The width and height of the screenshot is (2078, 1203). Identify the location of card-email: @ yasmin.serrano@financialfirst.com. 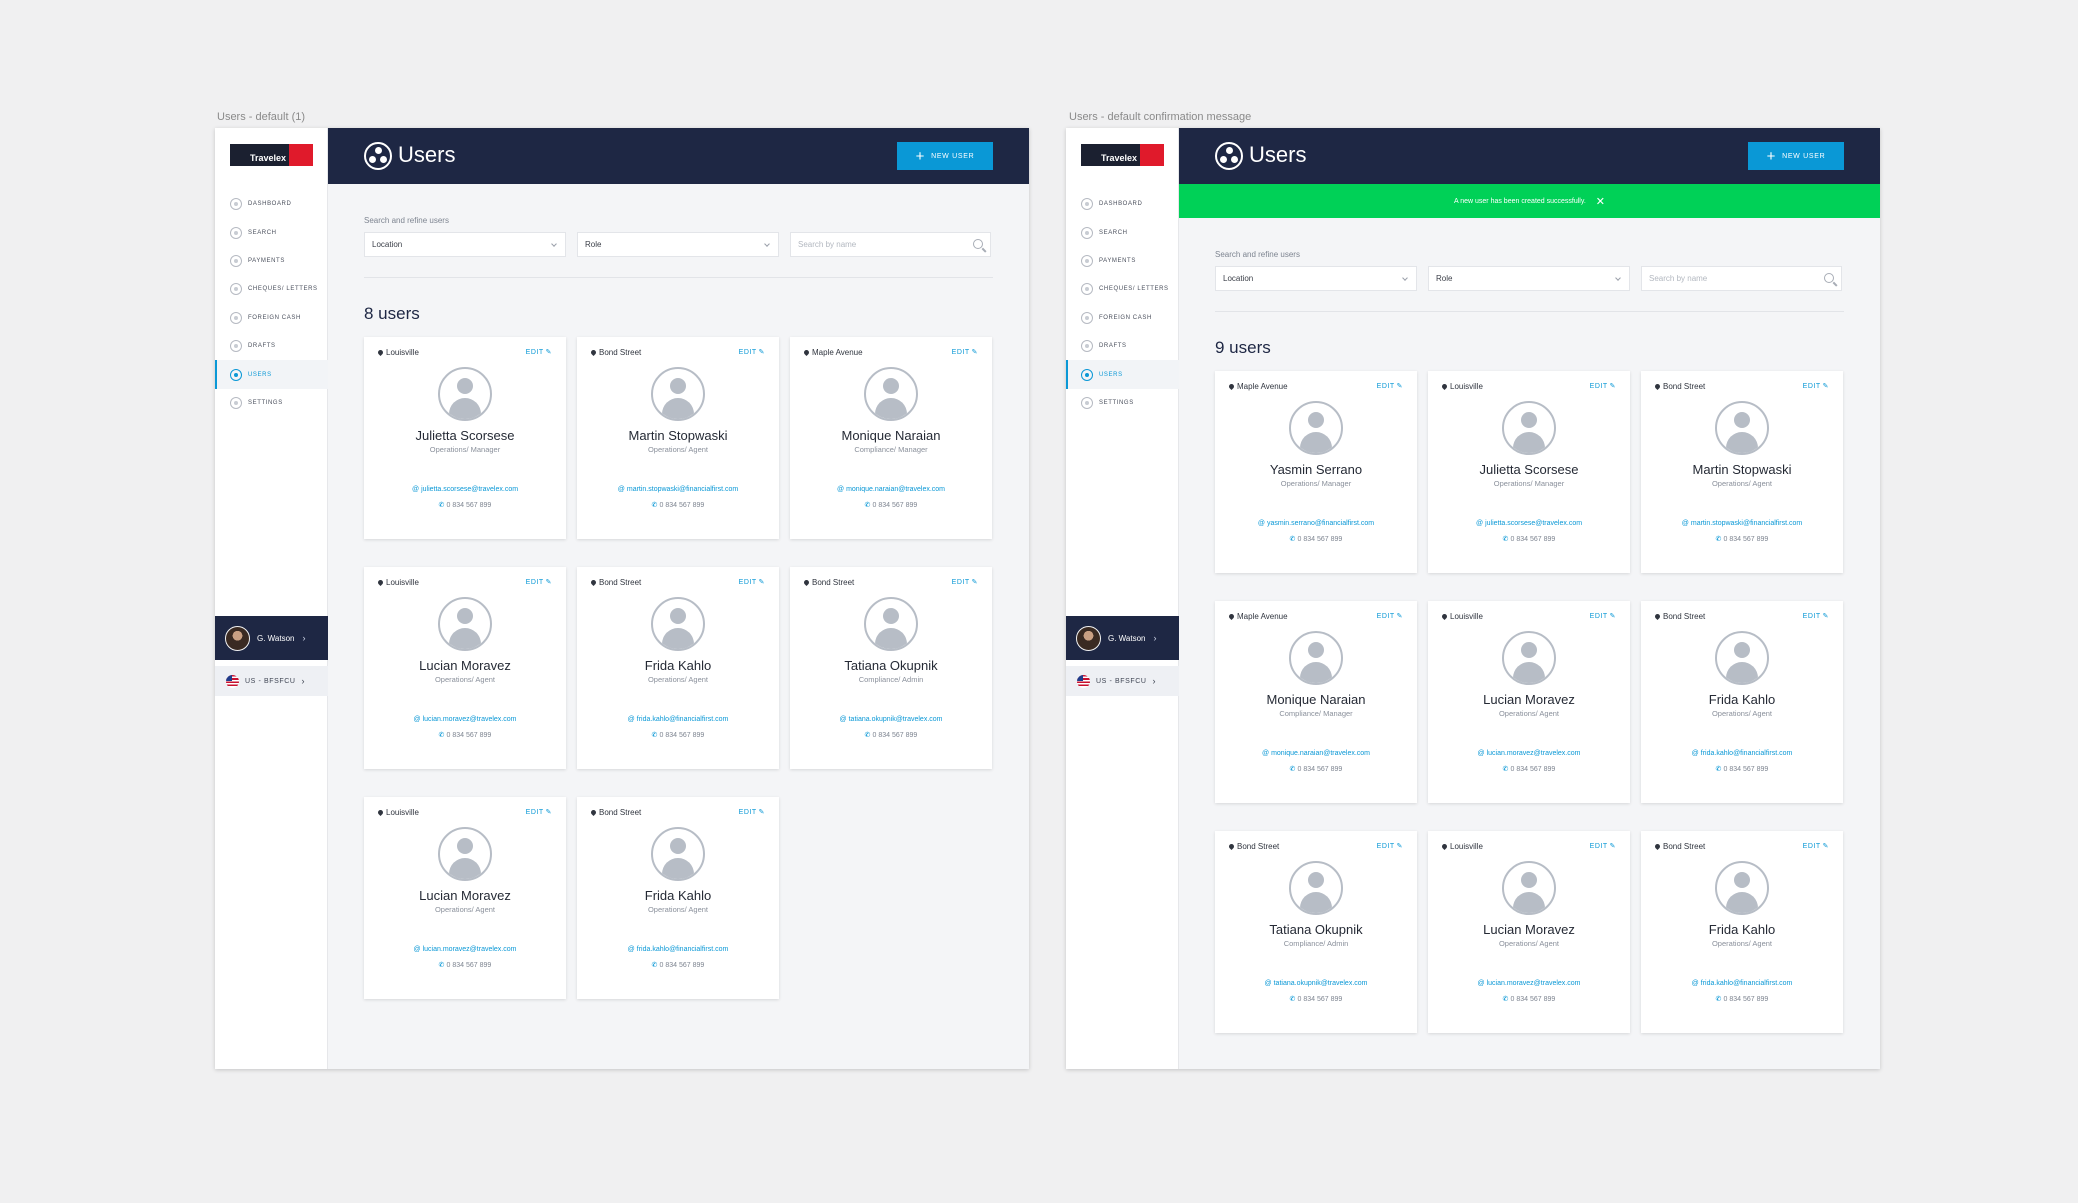
(1316, 523).